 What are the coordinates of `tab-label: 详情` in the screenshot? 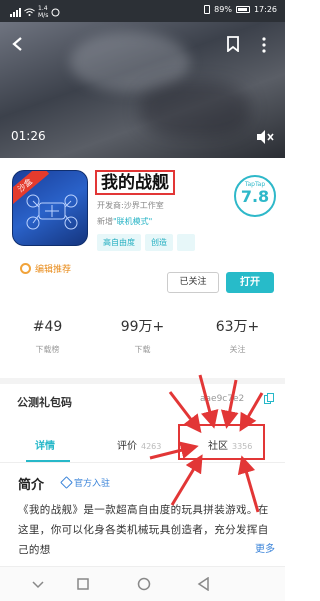 It's located at (45, 446).